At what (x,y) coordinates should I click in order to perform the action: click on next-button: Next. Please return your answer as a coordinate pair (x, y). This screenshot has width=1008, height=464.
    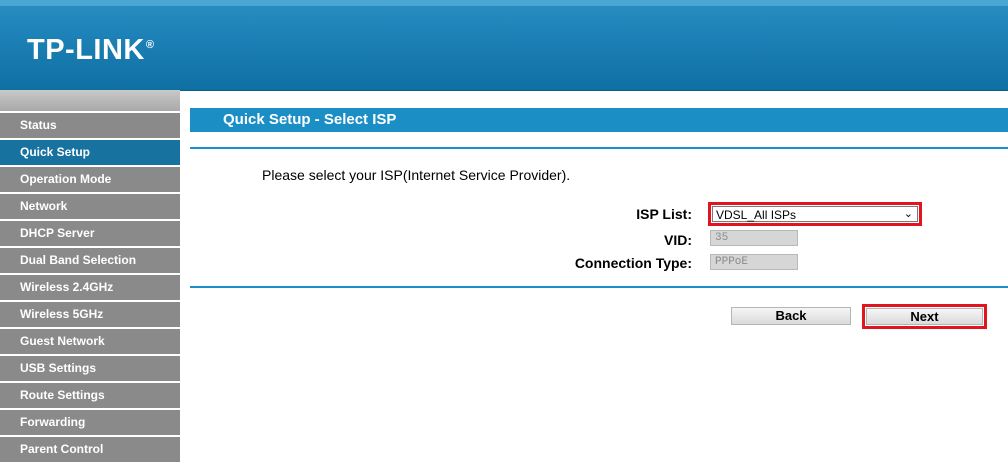
    Looking at the image, I should click on (924, 316).